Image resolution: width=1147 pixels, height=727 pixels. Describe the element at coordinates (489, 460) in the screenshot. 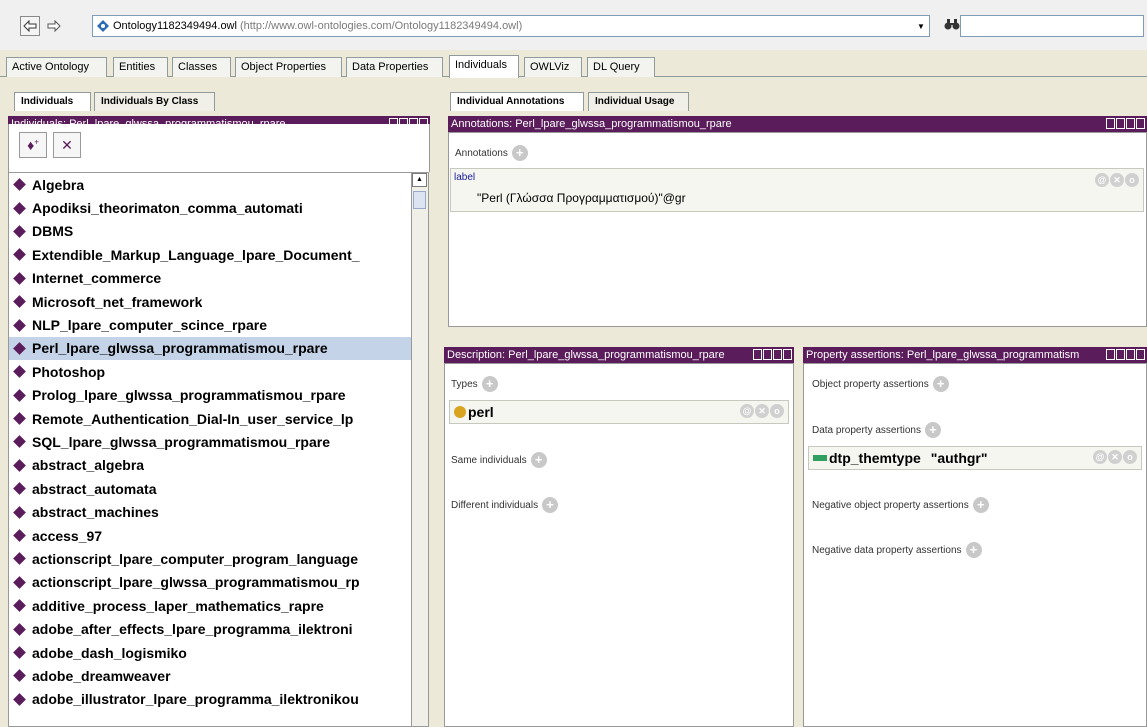

I see `same-individuals-label: Same individuals` at that location.